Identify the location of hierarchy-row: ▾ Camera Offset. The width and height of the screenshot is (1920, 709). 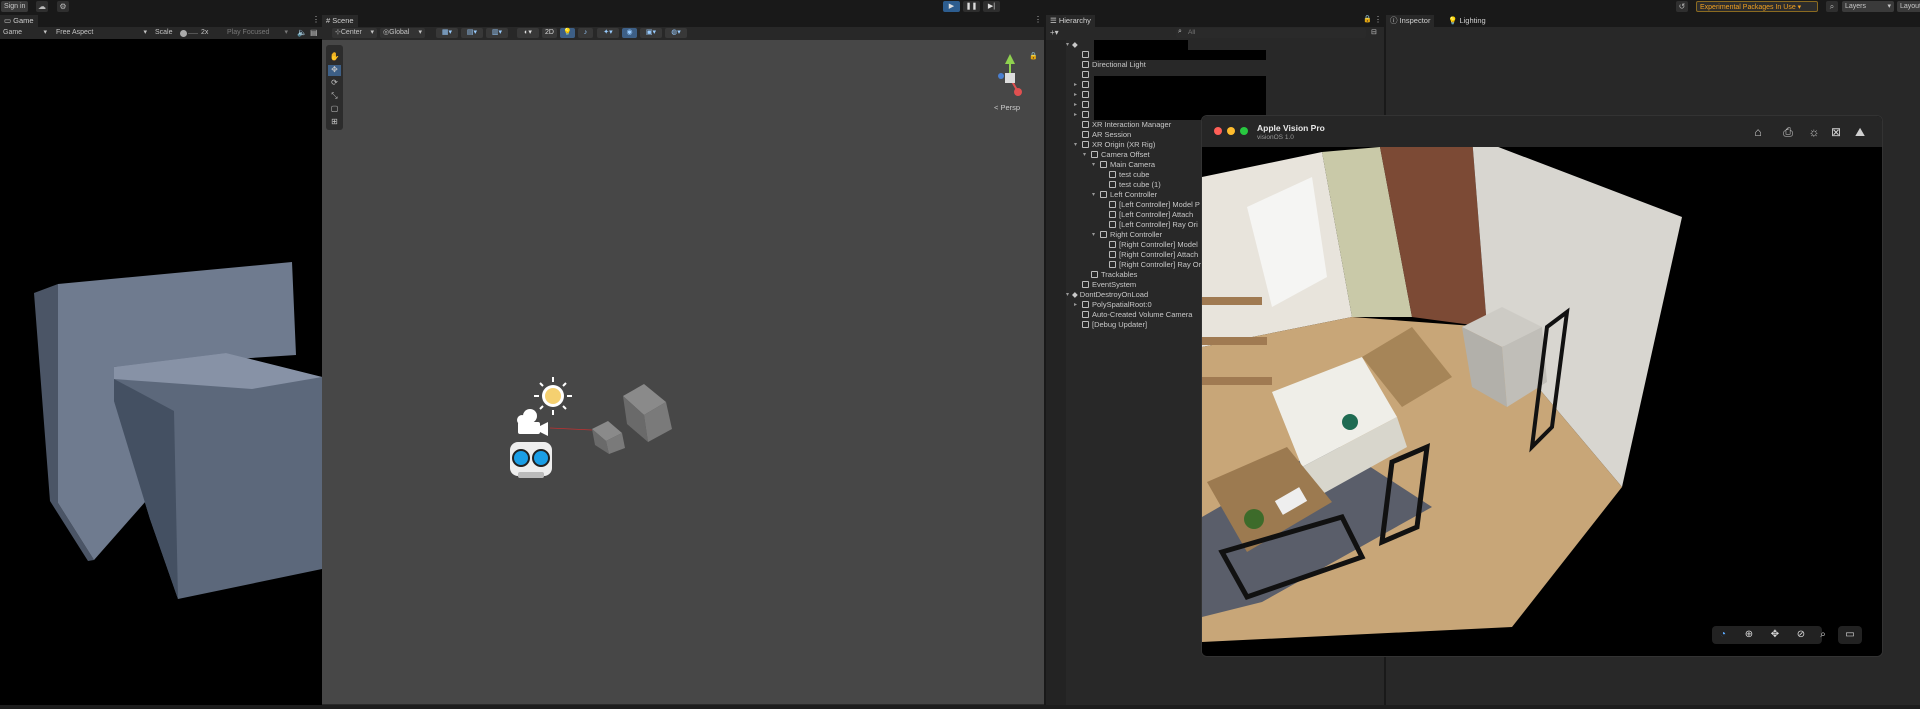
(1116, 155).